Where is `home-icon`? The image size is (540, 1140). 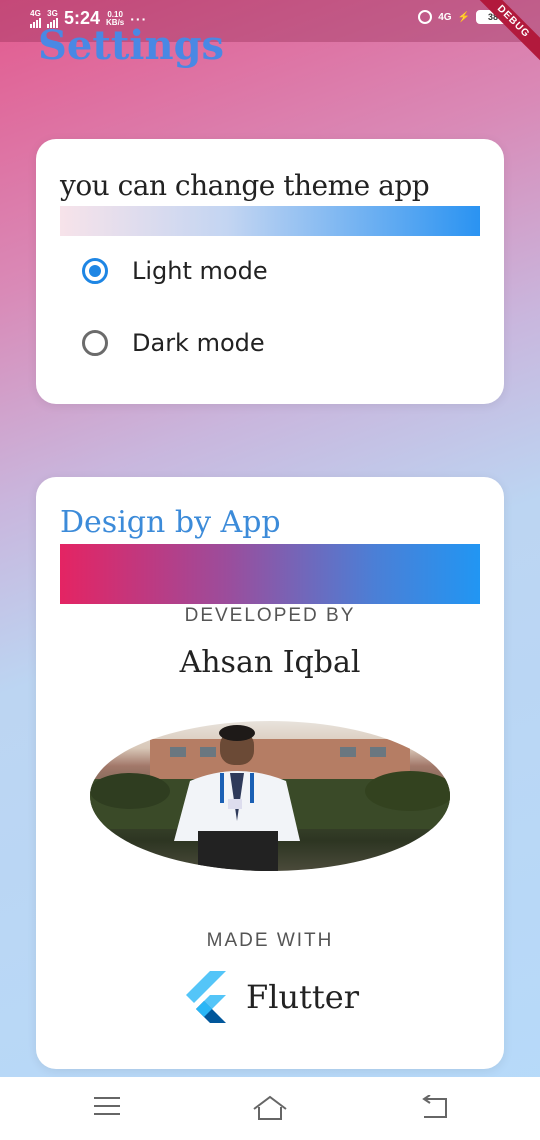
home-icon is located at coordinates (270, 1110).